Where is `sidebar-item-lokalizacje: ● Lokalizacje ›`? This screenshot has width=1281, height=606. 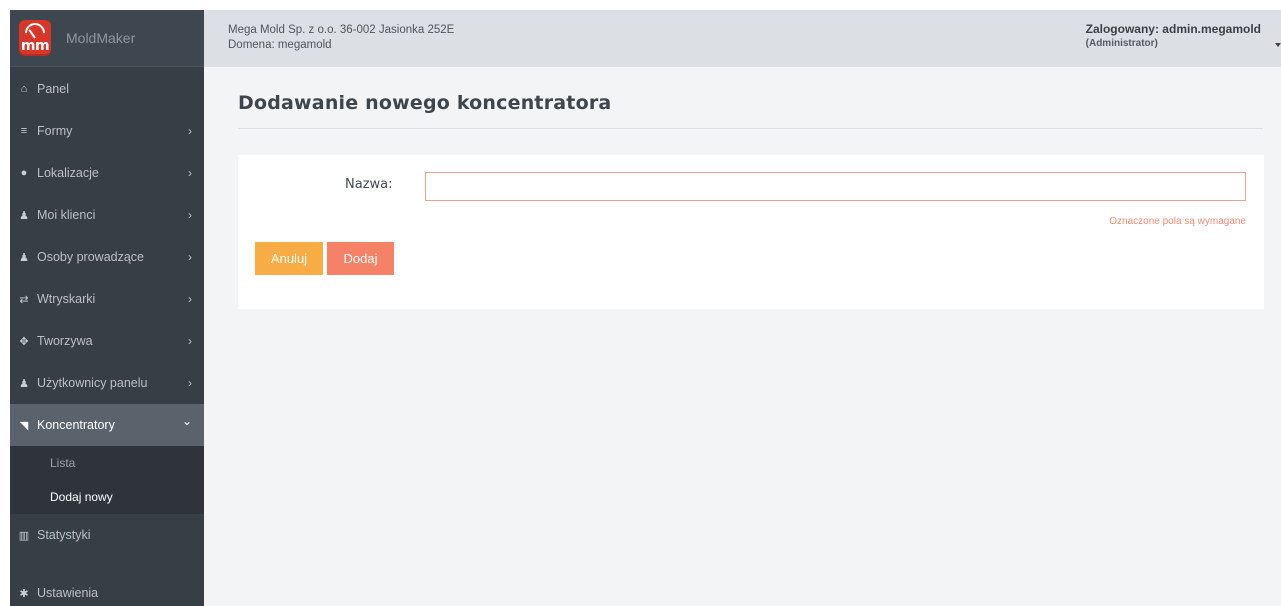 sidebar-item-lokalizacje: ● Lokalizacje › is located at coordinates (107, 173).